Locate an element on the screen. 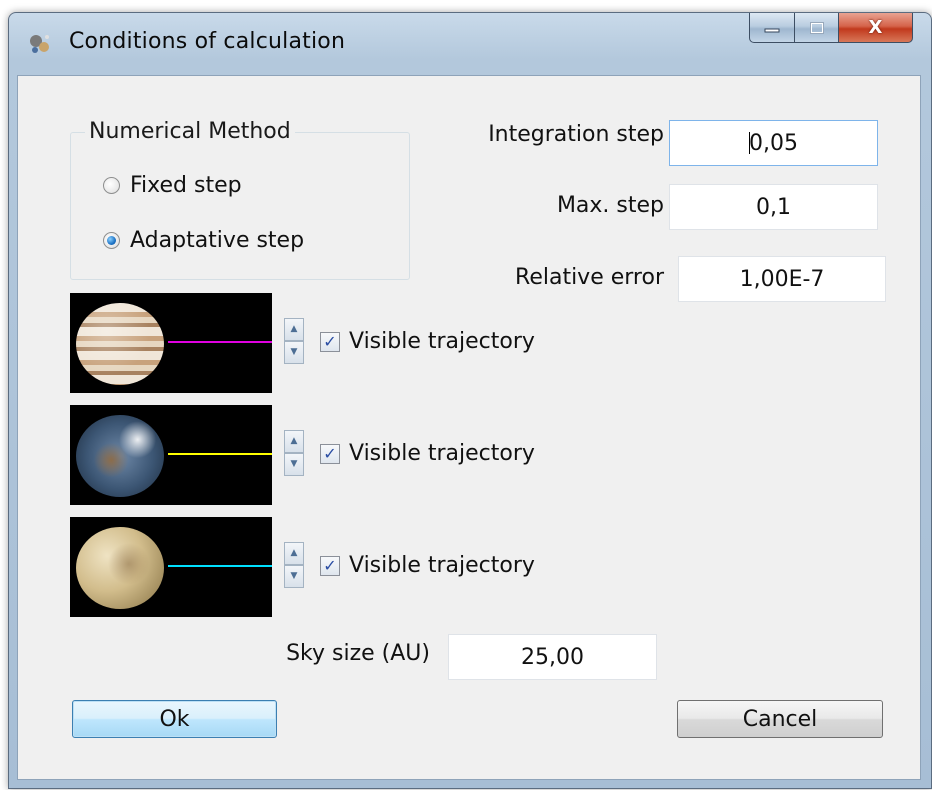 This screenshot has width=932, height=790. relative-error-label: Relative error is located at coordinates (589, 277).